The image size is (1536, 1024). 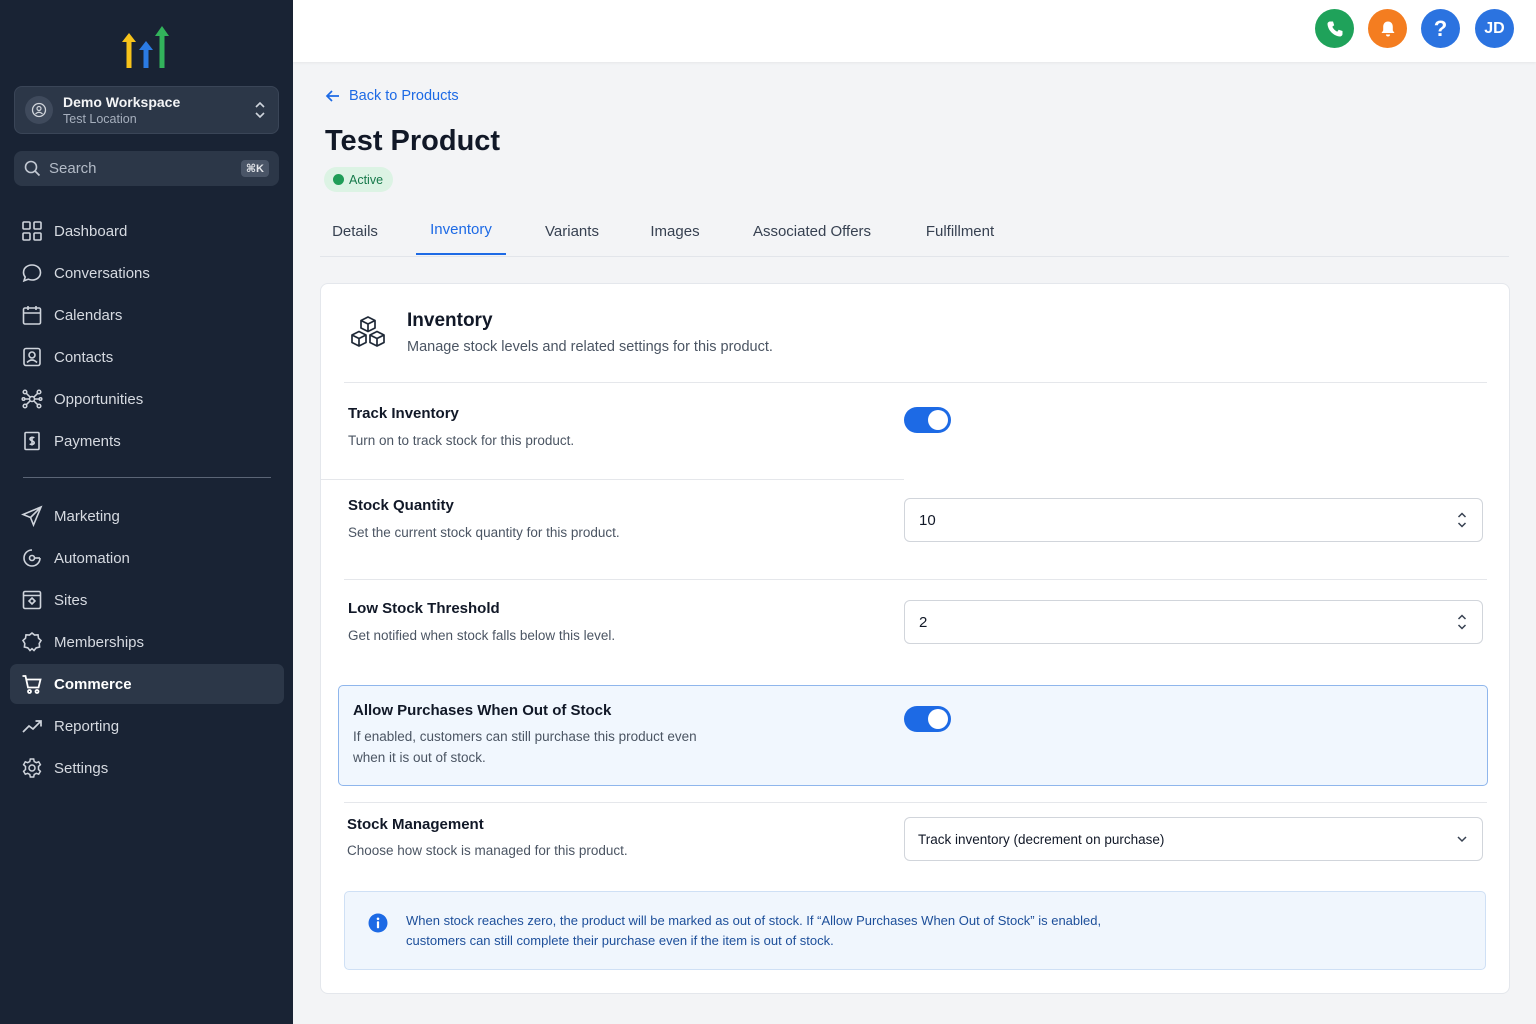 I want to click on chat-bubble-icon, so click(x=32, y=273).